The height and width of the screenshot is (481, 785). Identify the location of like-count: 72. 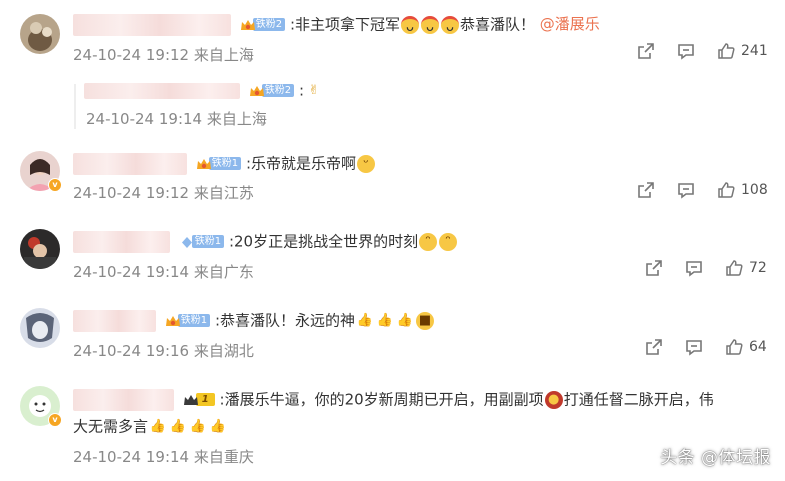
(758, 268).